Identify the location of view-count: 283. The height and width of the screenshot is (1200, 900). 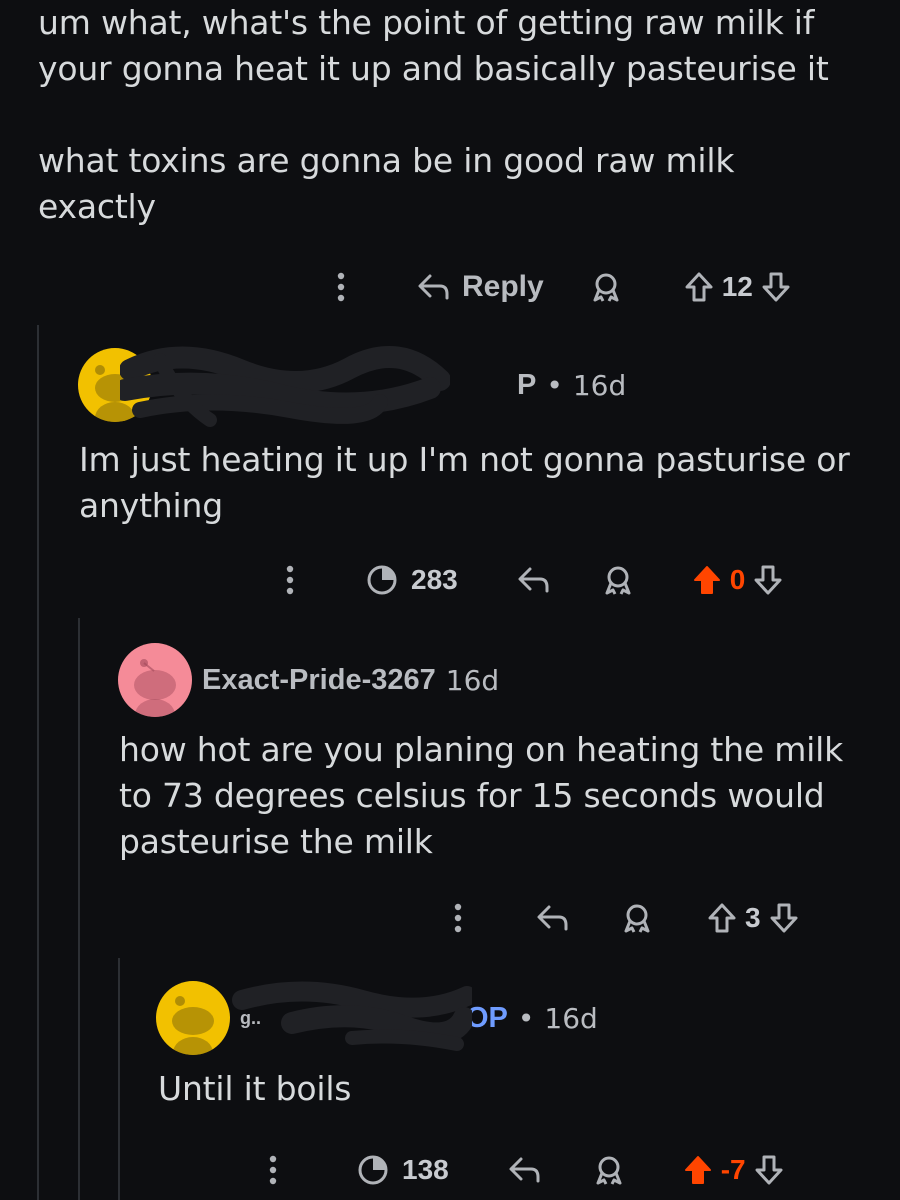
(434, 579).